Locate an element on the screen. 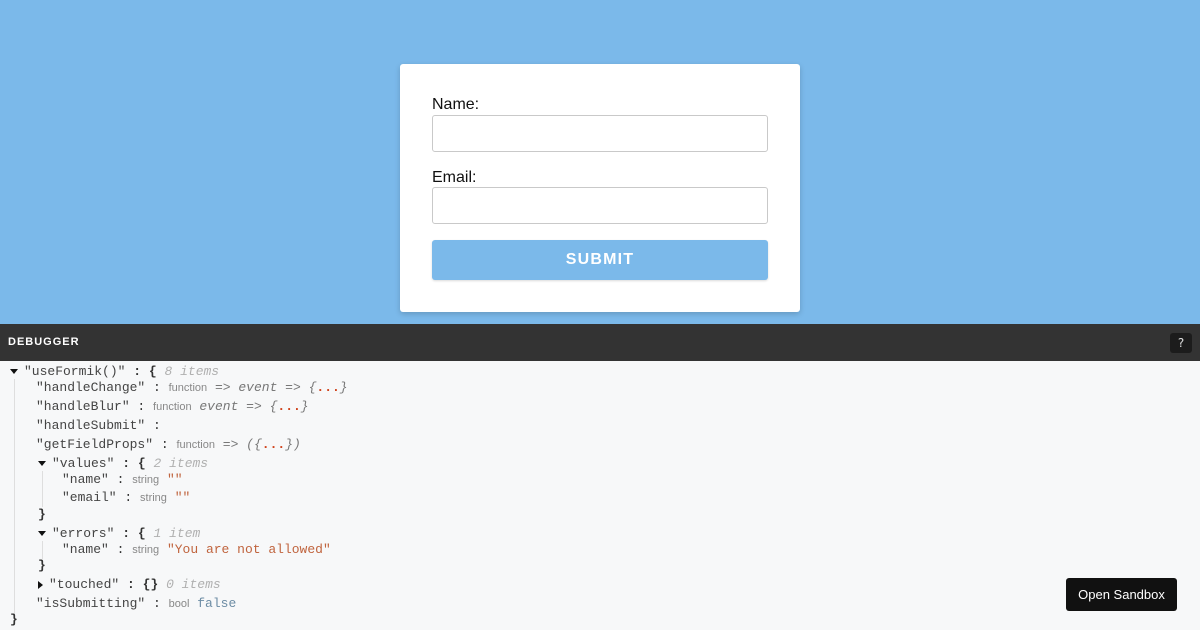  help-icon: ? is located at coordinates (1181, 343).